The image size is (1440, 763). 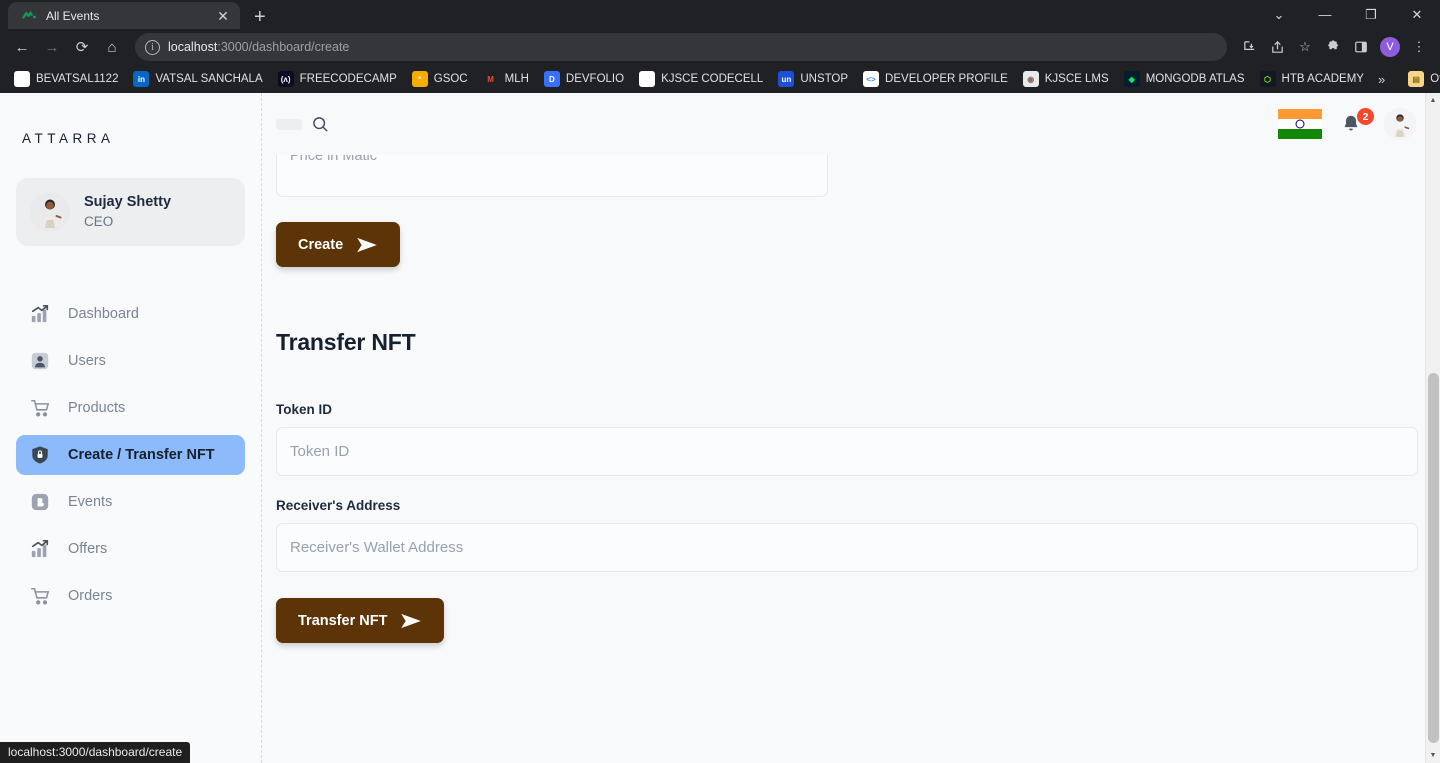 I want to click on bookmark-star-icon: ☆, so click(x=1305, y=47).